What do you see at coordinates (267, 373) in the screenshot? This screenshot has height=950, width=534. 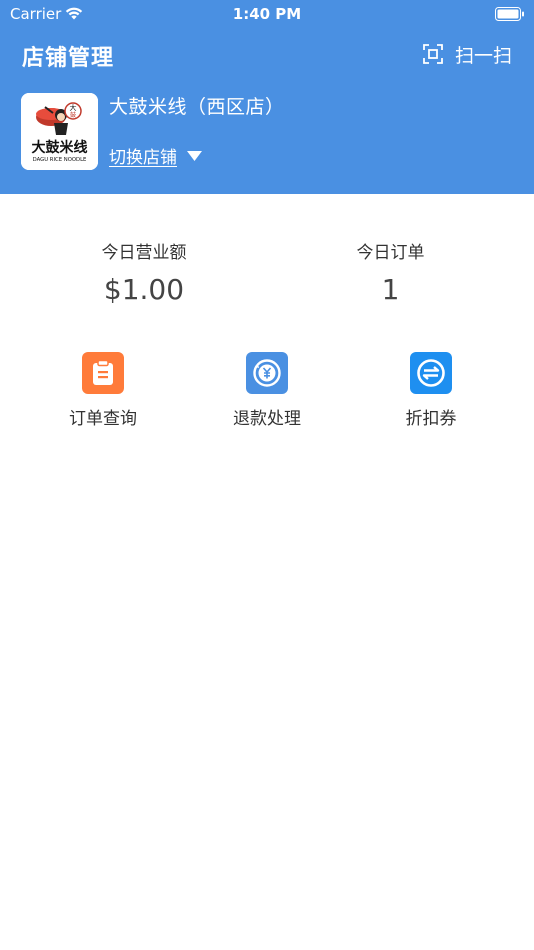 I see `refund-yen-icon` at bounding box center [267, 373].